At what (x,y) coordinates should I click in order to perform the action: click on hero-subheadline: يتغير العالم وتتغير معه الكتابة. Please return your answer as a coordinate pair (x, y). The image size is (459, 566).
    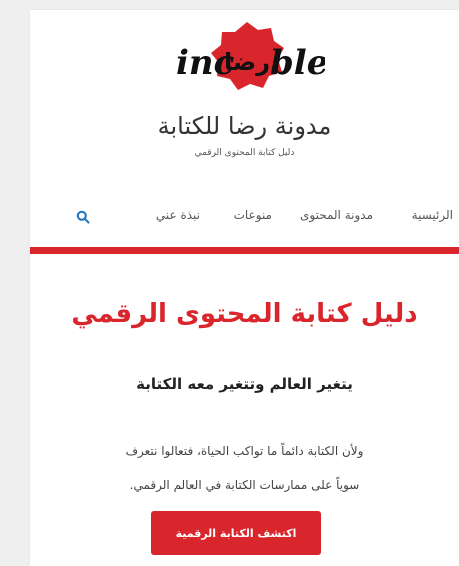
    Looking at the image, I should click on (244, 384).